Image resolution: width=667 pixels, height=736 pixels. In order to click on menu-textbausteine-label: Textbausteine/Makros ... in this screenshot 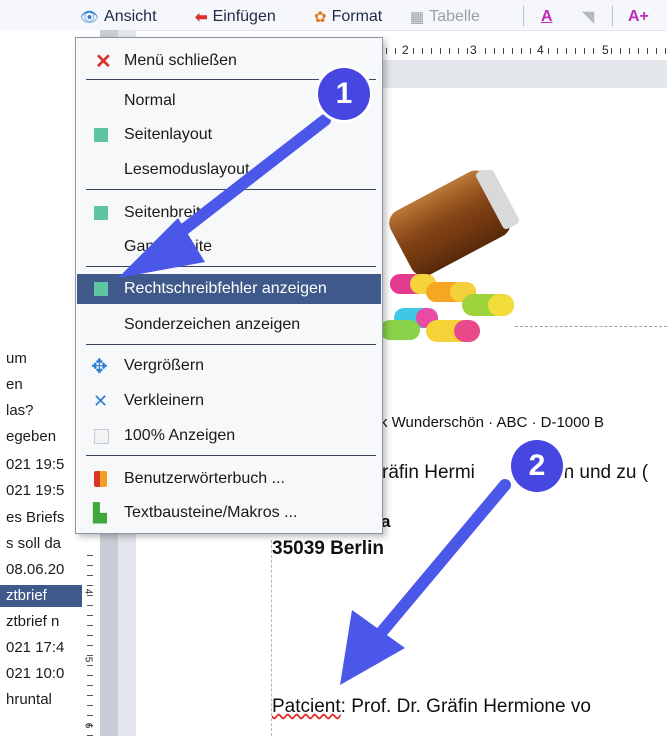, I will do `click(211, 512)`.